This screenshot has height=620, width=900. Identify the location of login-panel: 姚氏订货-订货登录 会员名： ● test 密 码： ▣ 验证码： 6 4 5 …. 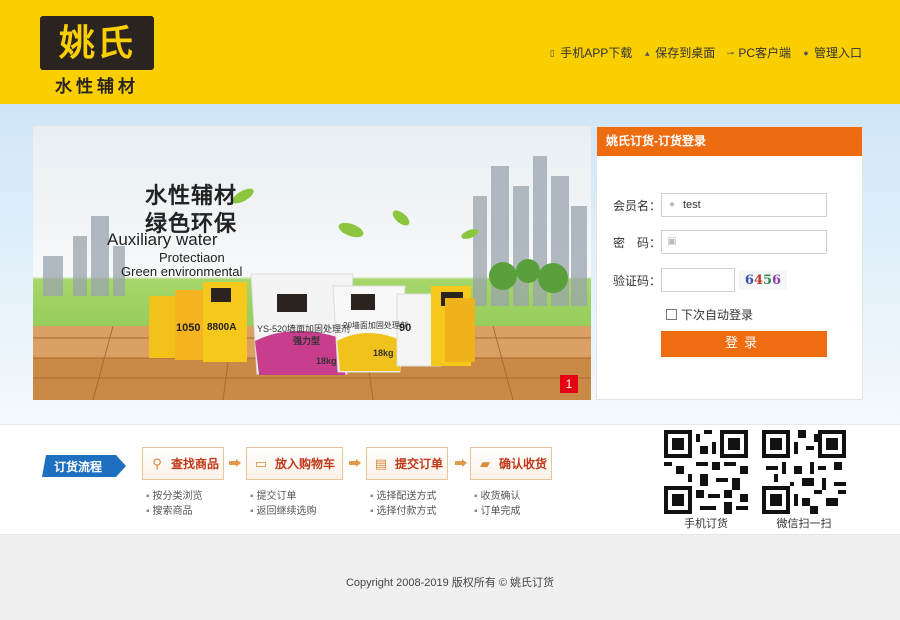
(729, 263).